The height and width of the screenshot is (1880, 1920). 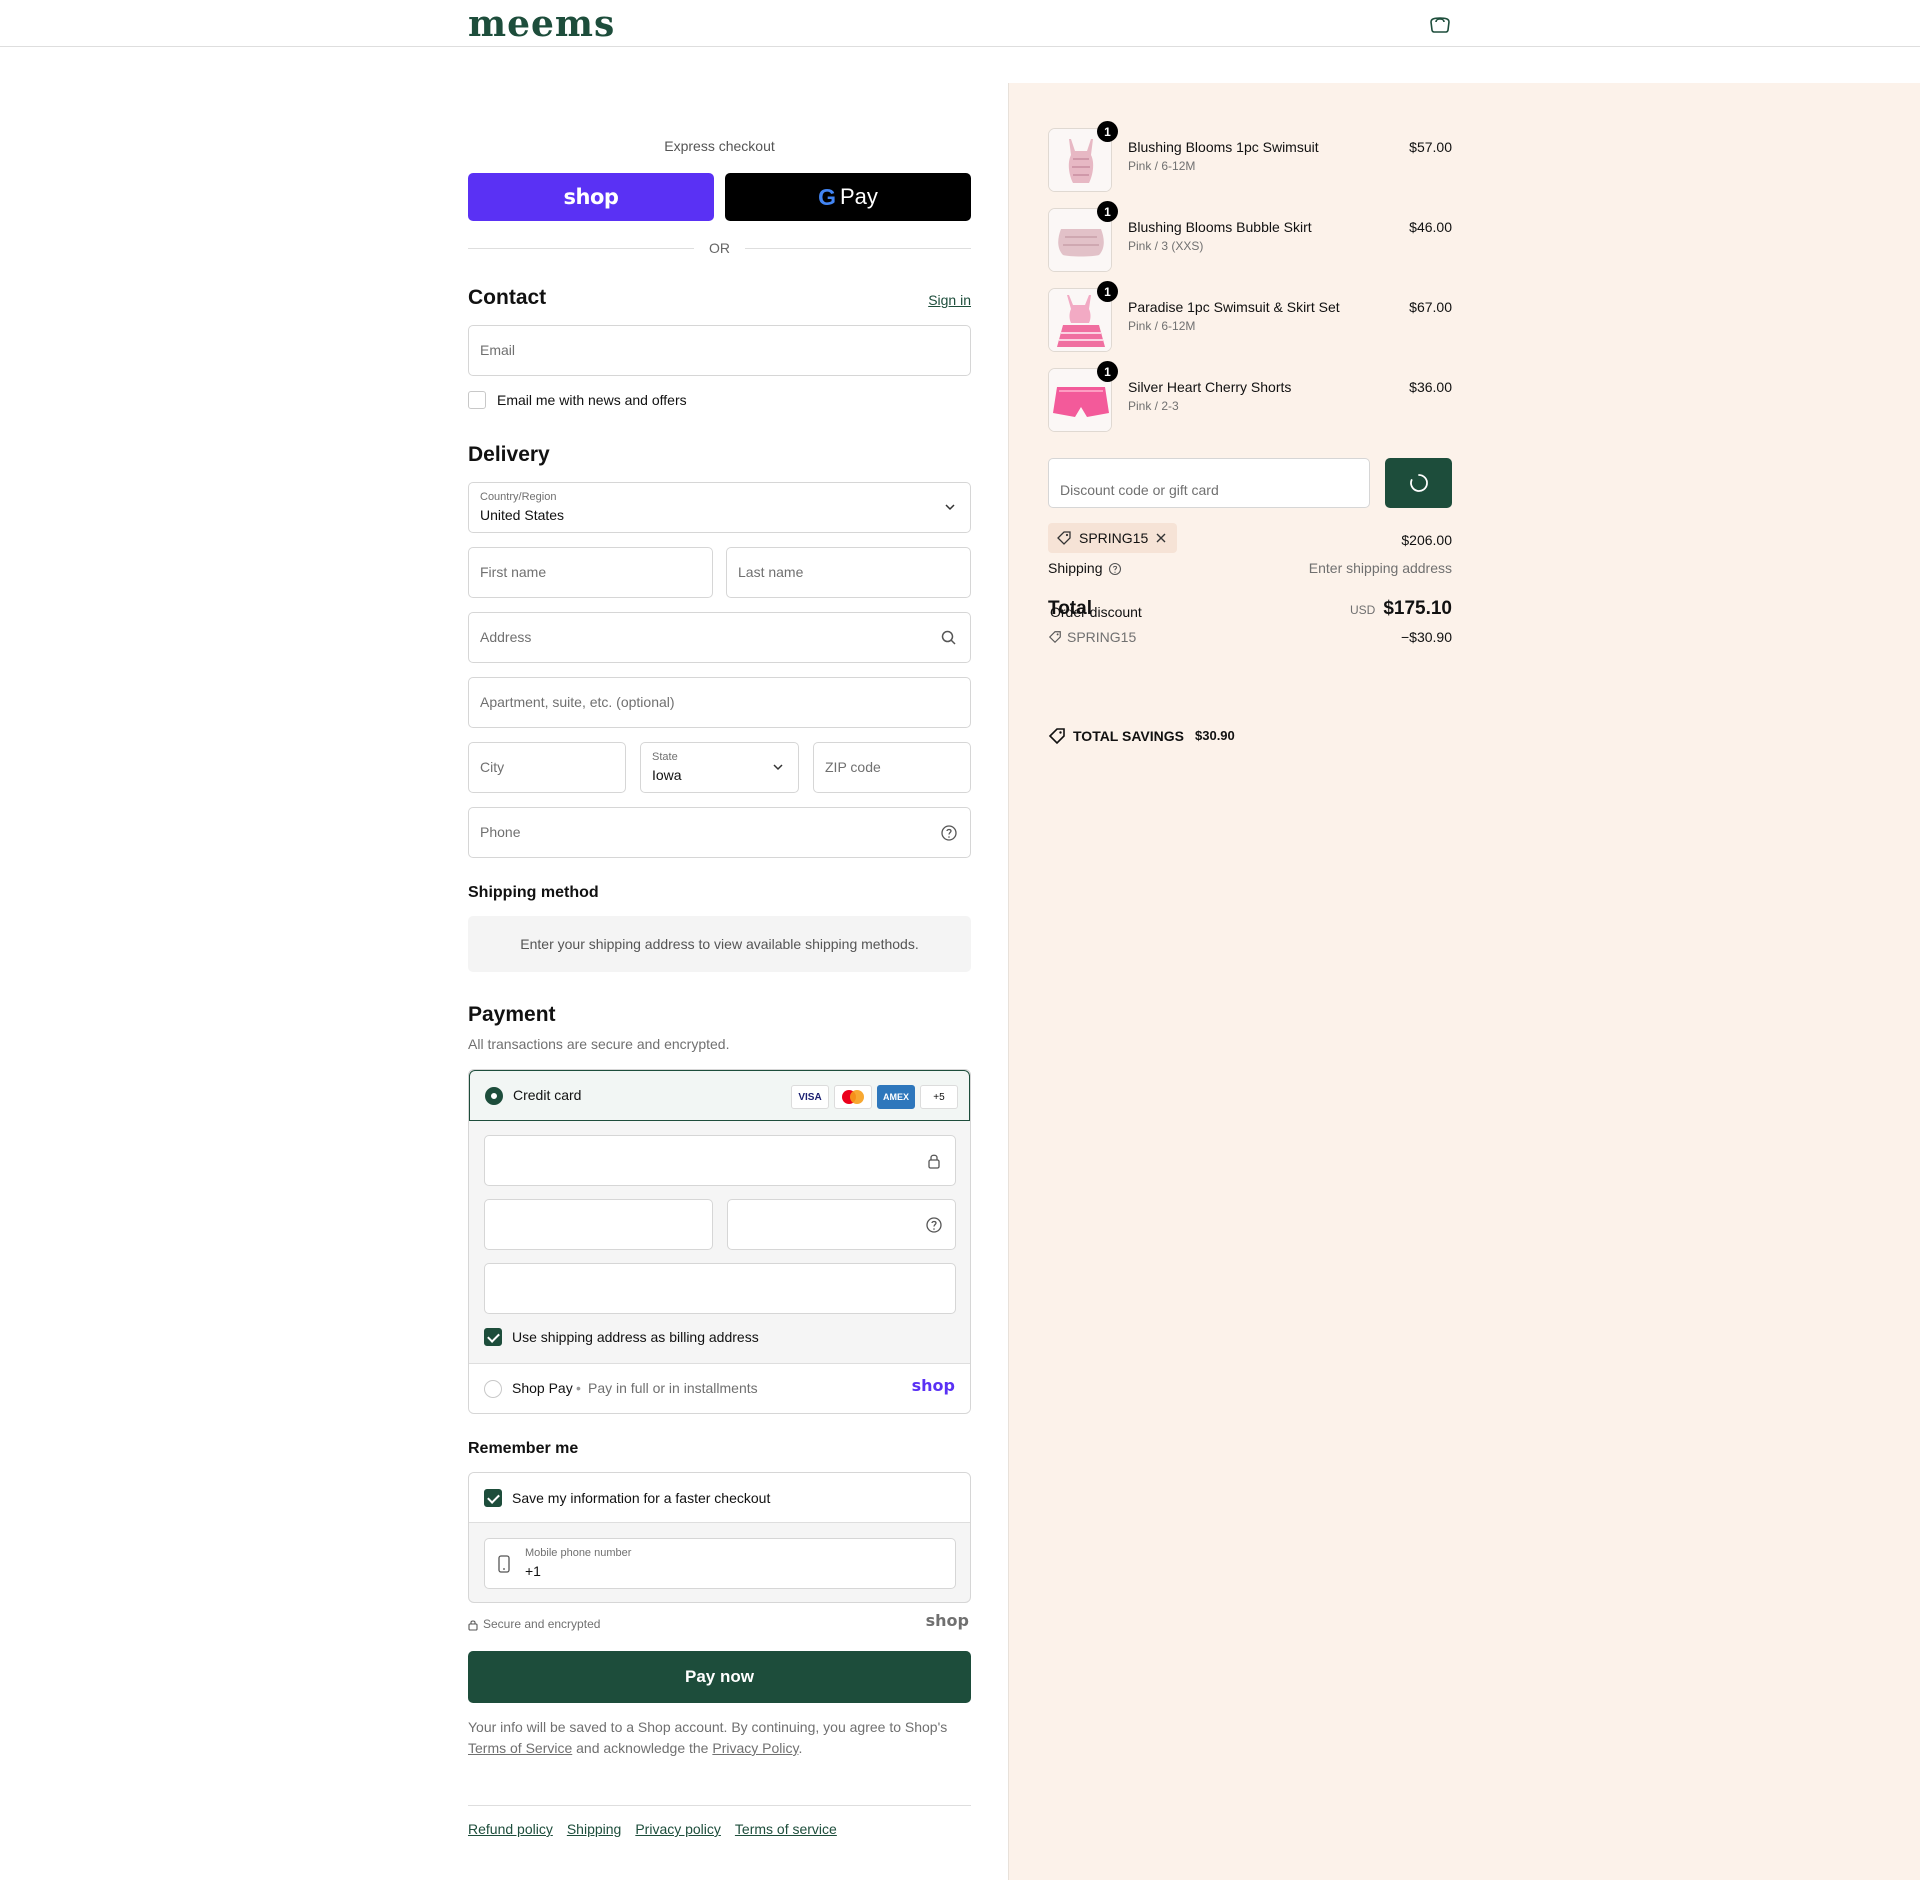 I want to click on item-name: Blushing Blooms 1pc Swimsuit, so click(x=1223, y=147).